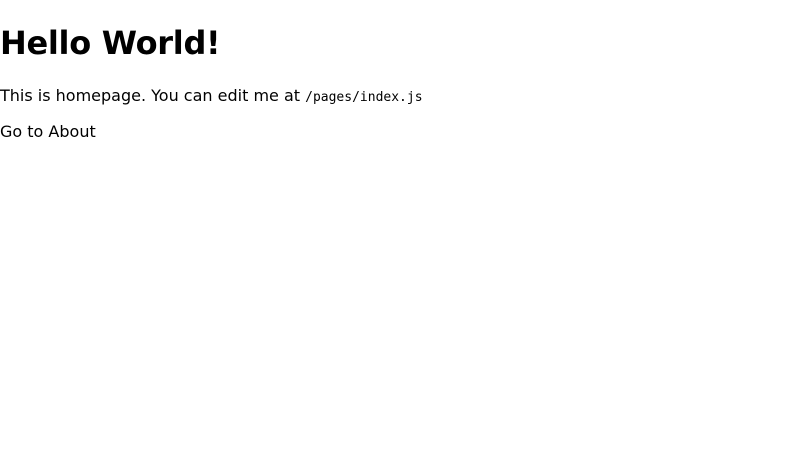 This screenshot has width=791, height=471. Describe the element at coordinates (364, 97) in the screenshot. I see `file-path-code: /pages/index.js` at that location.